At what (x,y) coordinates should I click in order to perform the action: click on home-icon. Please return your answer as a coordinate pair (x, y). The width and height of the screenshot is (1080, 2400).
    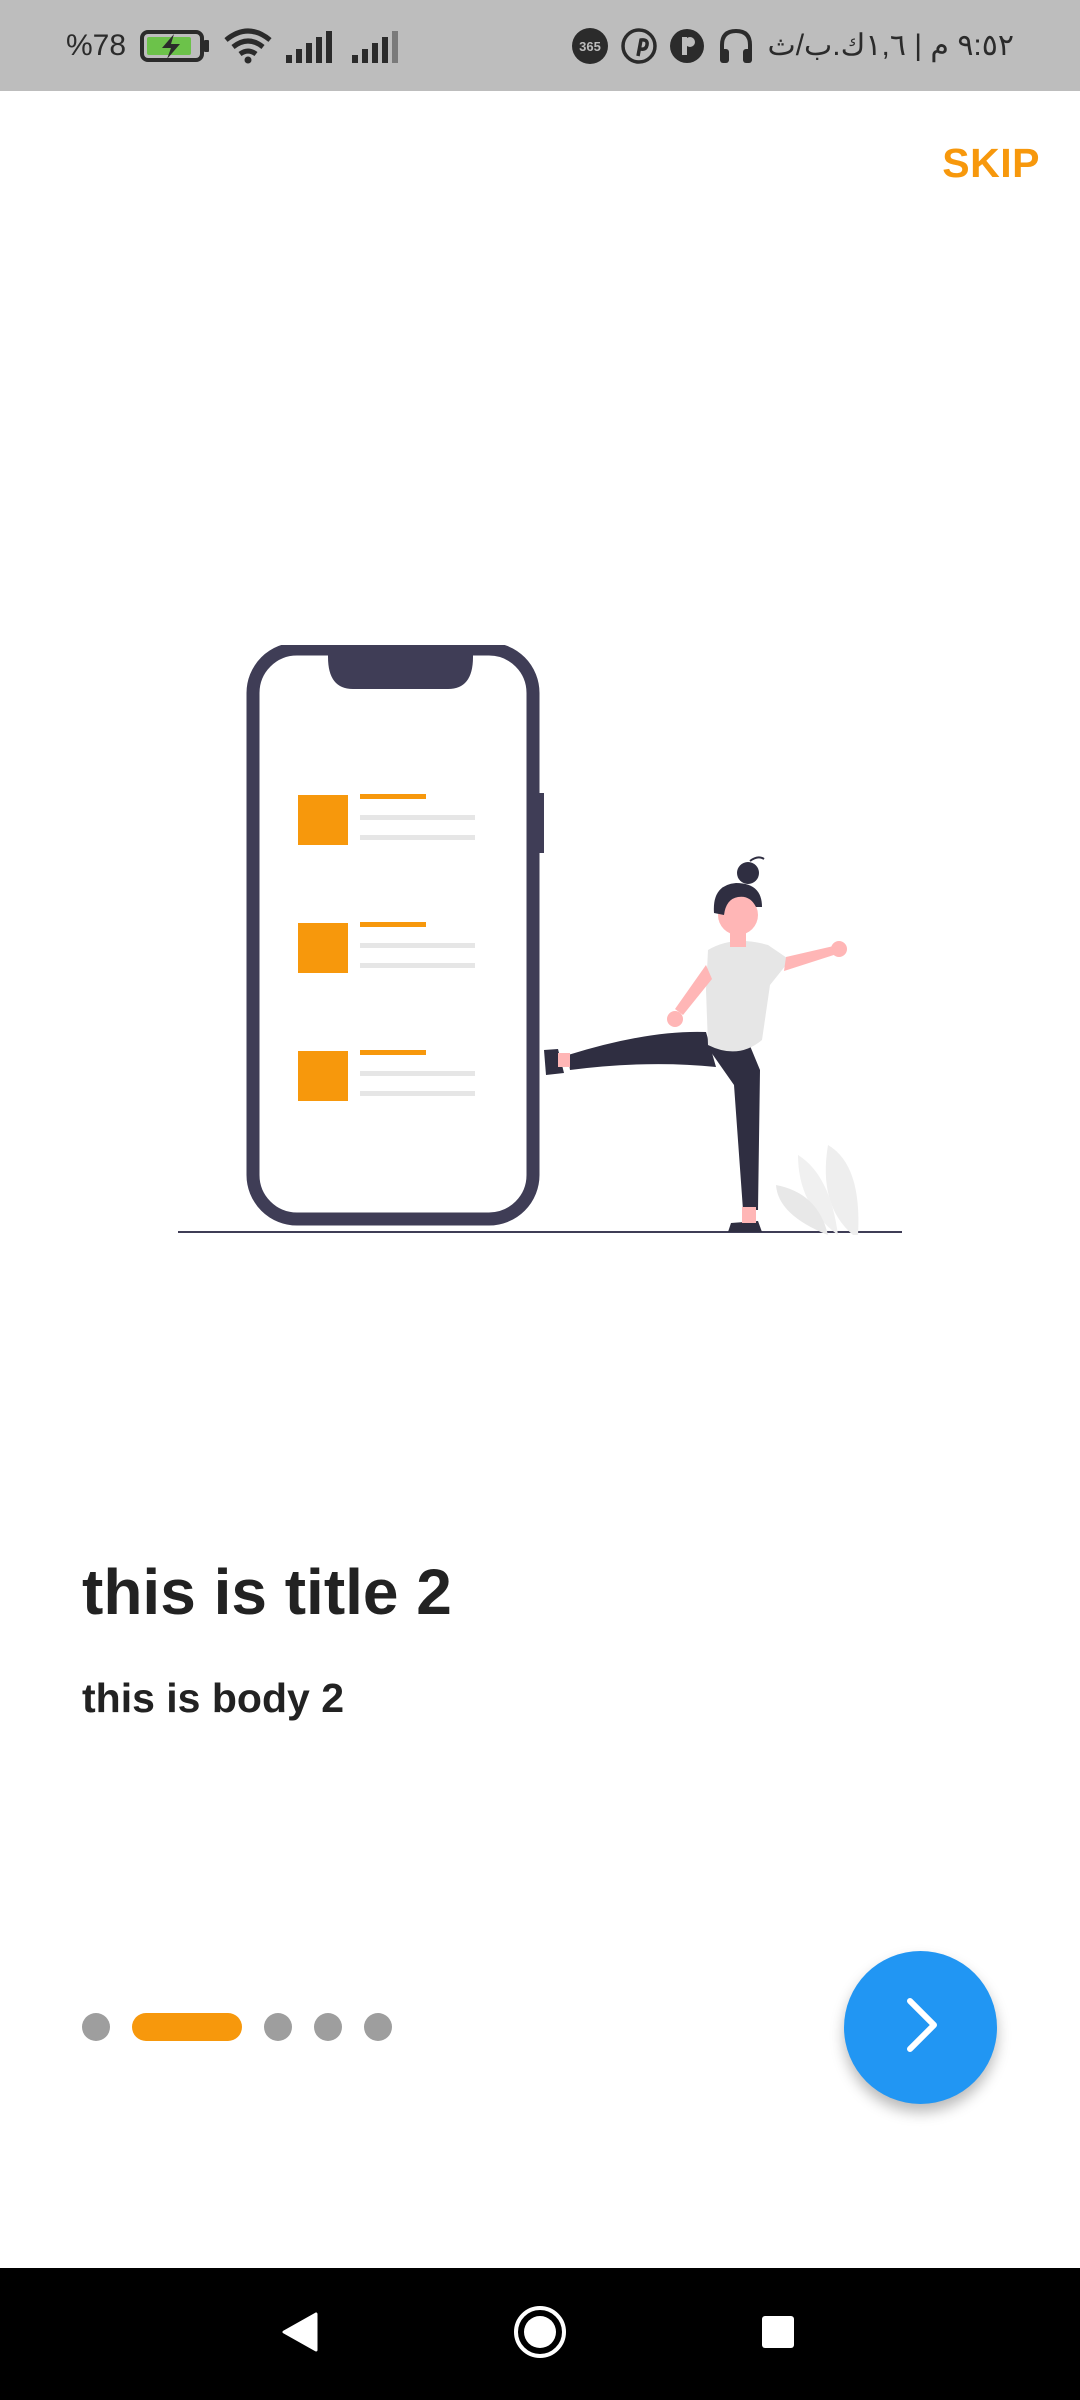
    Looking at the image, I should click on (540, 2334).